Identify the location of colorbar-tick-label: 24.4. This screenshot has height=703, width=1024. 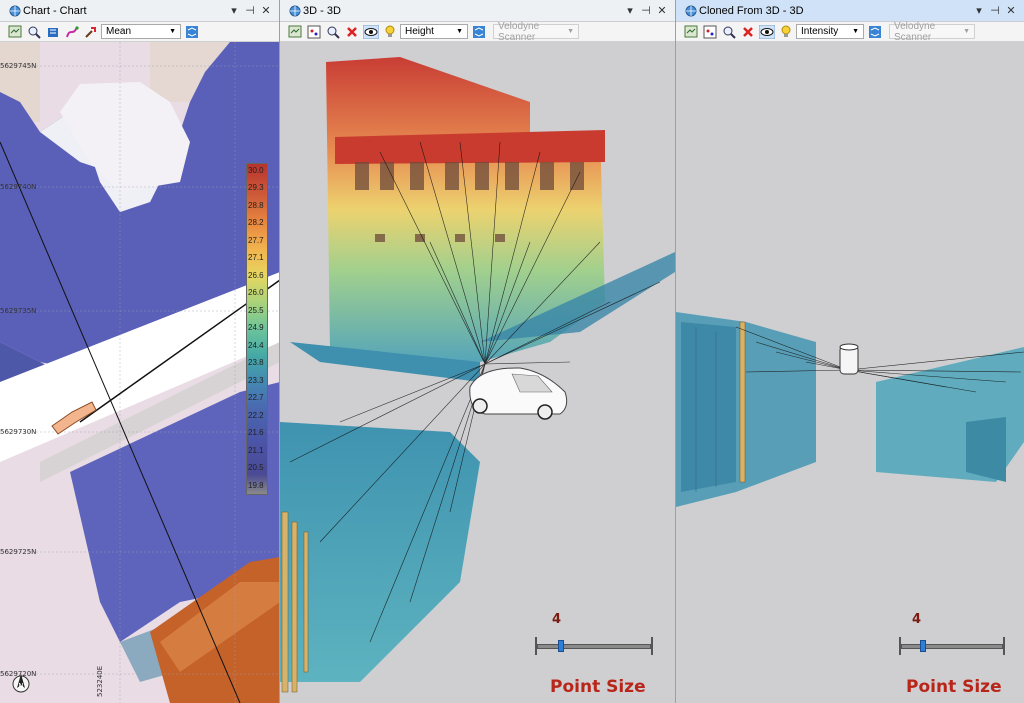
(256, 345).